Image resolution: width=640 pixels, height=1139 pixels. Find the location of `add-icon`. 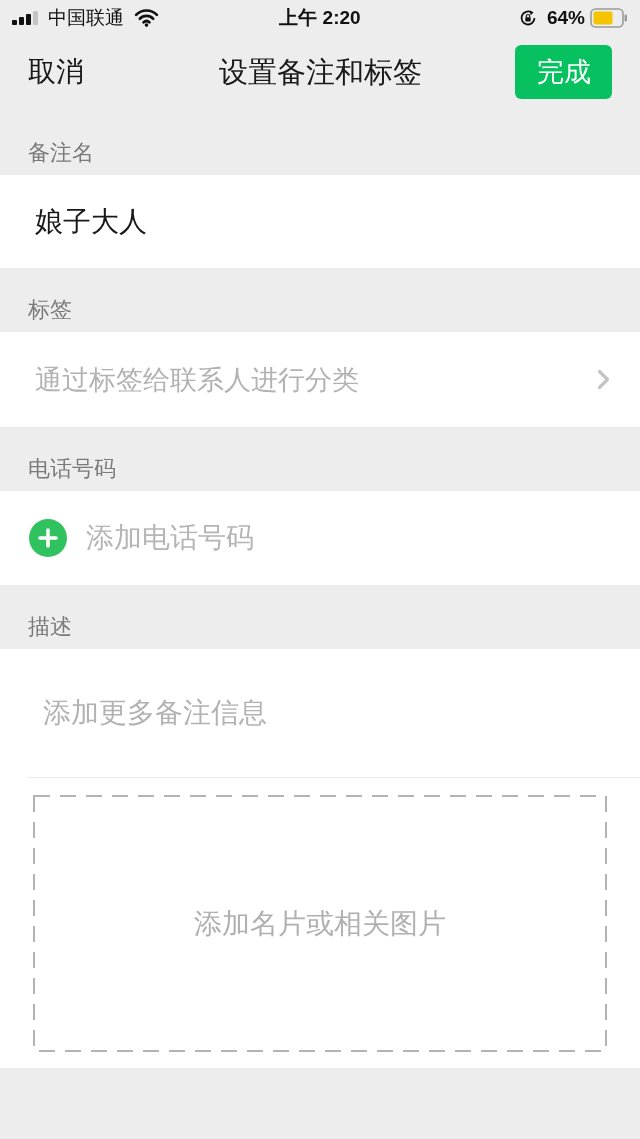

add-icon is located at coordinates (48, 538).